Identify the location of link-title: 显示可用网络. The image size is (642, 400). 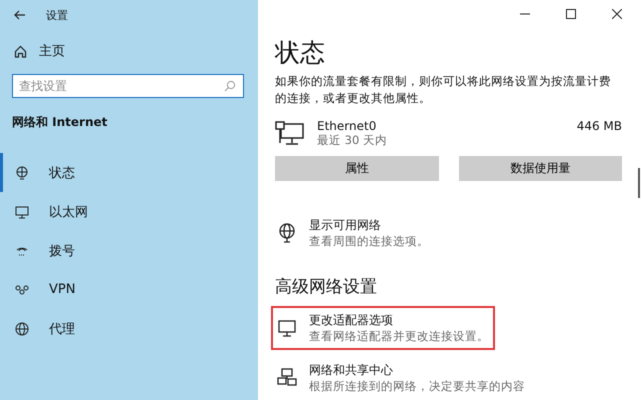
(345, 225).